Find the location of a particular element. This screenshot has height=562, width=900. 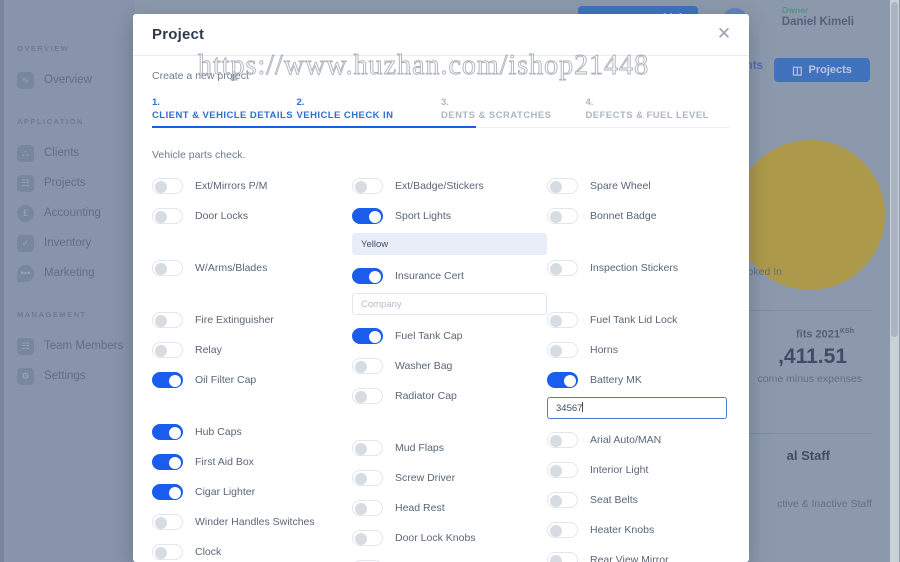

toggle-row-arial-auto-man: Arial Auto/MAN is located at coordinates (637, 440).